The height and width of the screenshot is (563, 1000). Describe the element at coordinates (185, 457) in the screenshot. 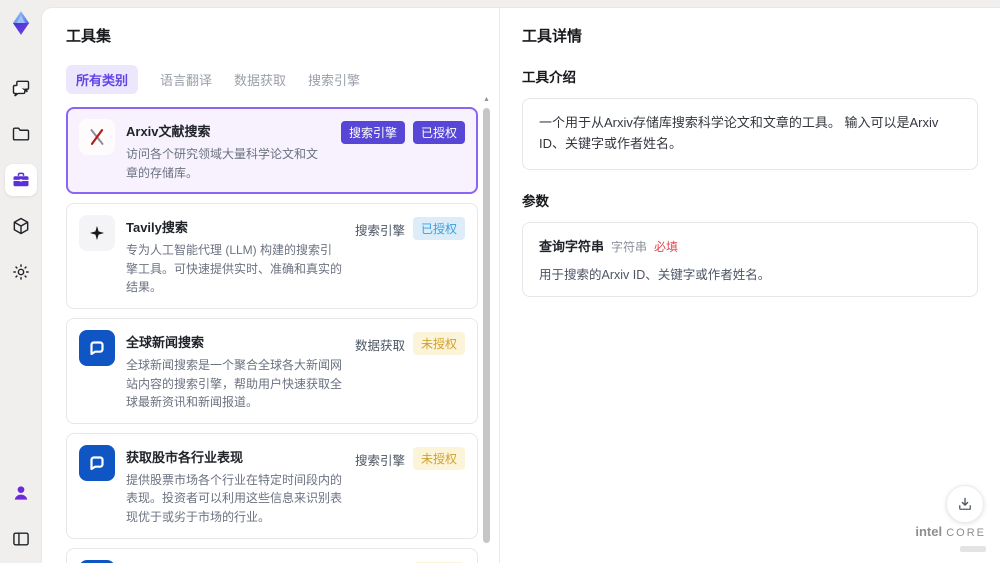

I see `tool-name: 获取股市各行业表现` at that location.